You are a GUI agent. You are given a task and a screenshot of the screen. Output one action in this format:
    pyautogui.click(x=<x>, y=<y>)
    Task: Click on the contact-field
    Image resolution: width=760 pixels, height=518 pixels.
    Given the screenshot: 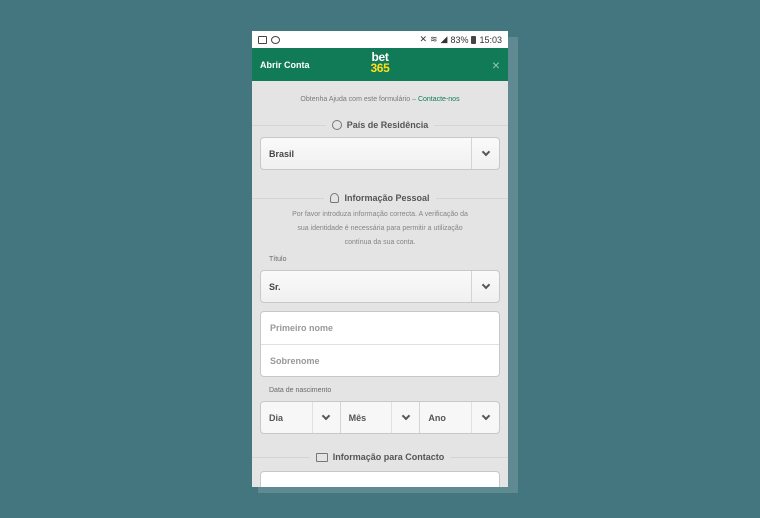 What is the action you would take?
    pyautogui.click(x=380, y=479)
    